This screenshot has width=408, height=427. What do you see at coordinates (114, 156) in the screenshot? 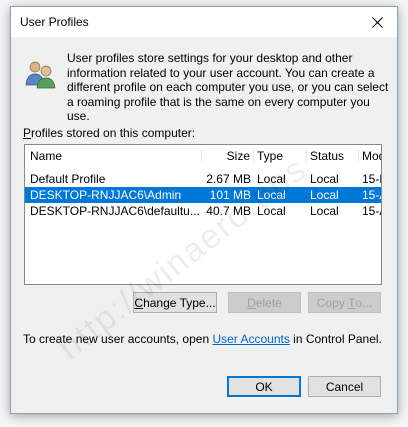
I see `column-header-name: Name` at bounding box center [114, 156].